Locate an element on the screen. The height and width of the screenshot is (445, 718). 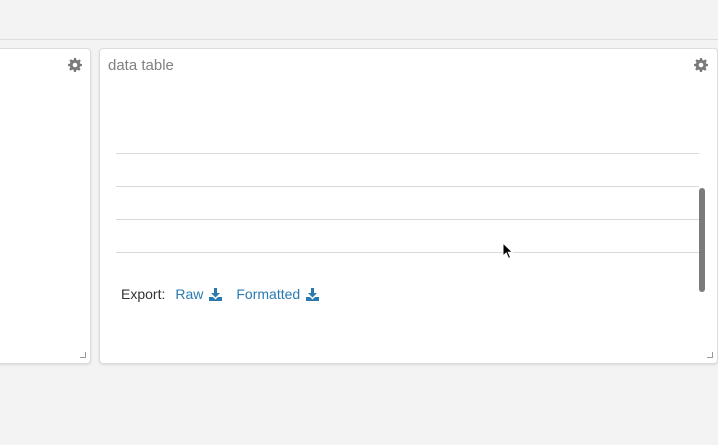
export-formatted-label: Formatted is located at coordinates (268, 294).